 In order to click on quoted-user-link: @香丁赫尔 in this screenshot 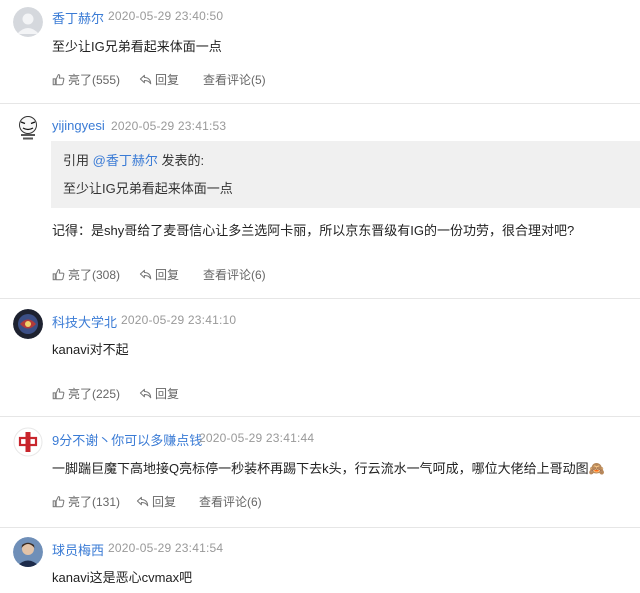, I will do `click(125, 160)`.